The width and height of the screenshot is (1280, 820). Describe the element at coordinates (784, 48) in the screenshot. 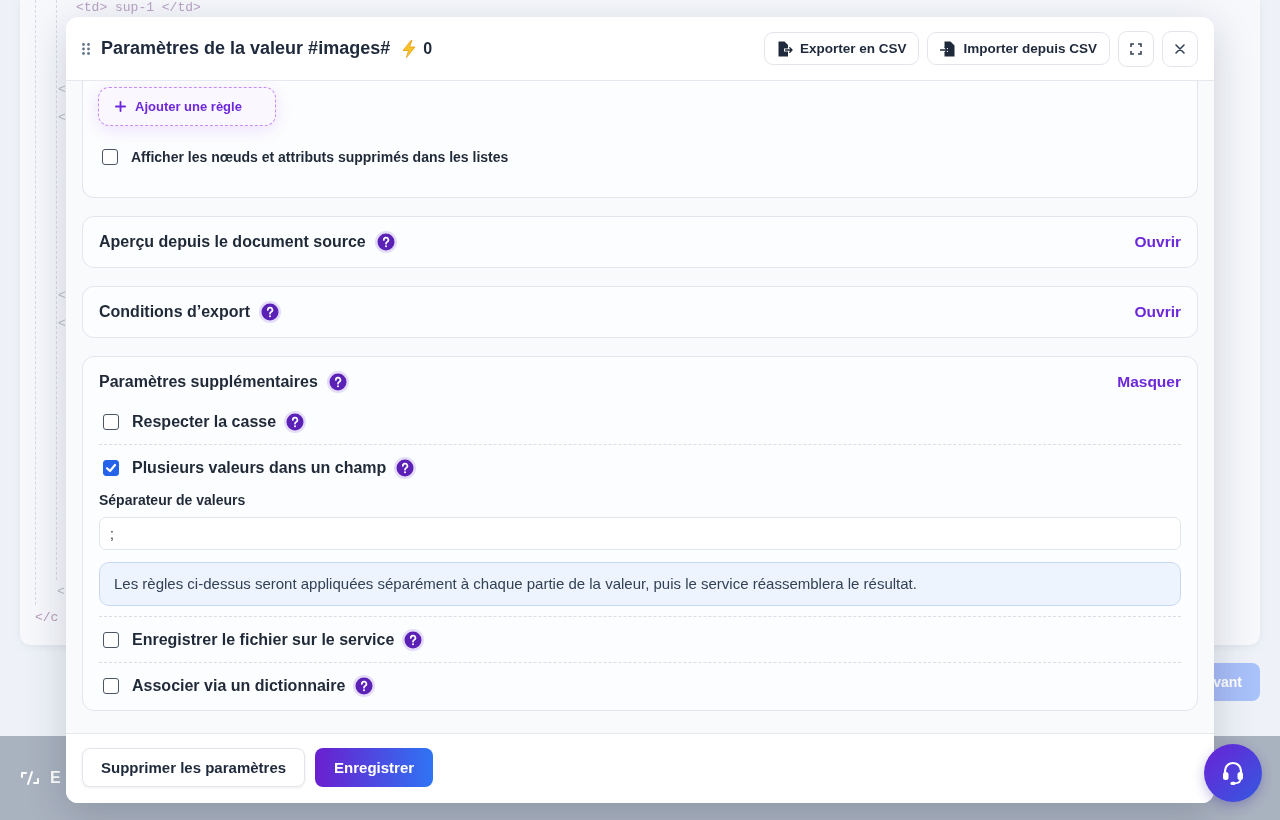

I see `file-export-icon` at that location.